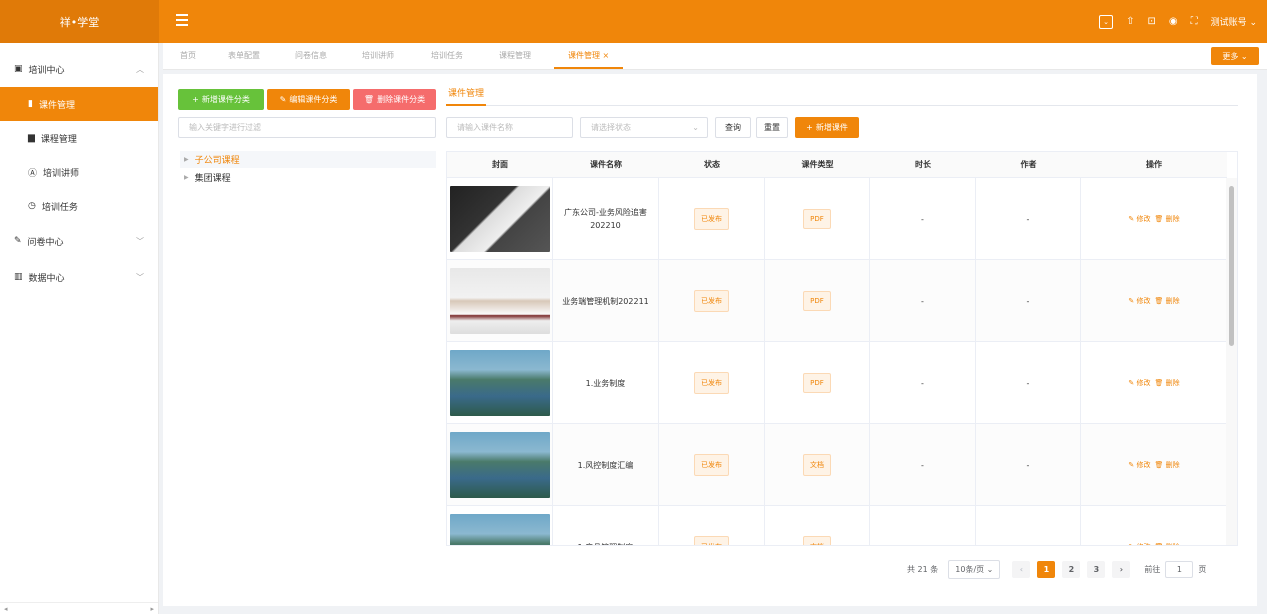 The height and width of the screenshot is (614, 1267). I want to click on tab-close-icon: ×, so click(606, 55).